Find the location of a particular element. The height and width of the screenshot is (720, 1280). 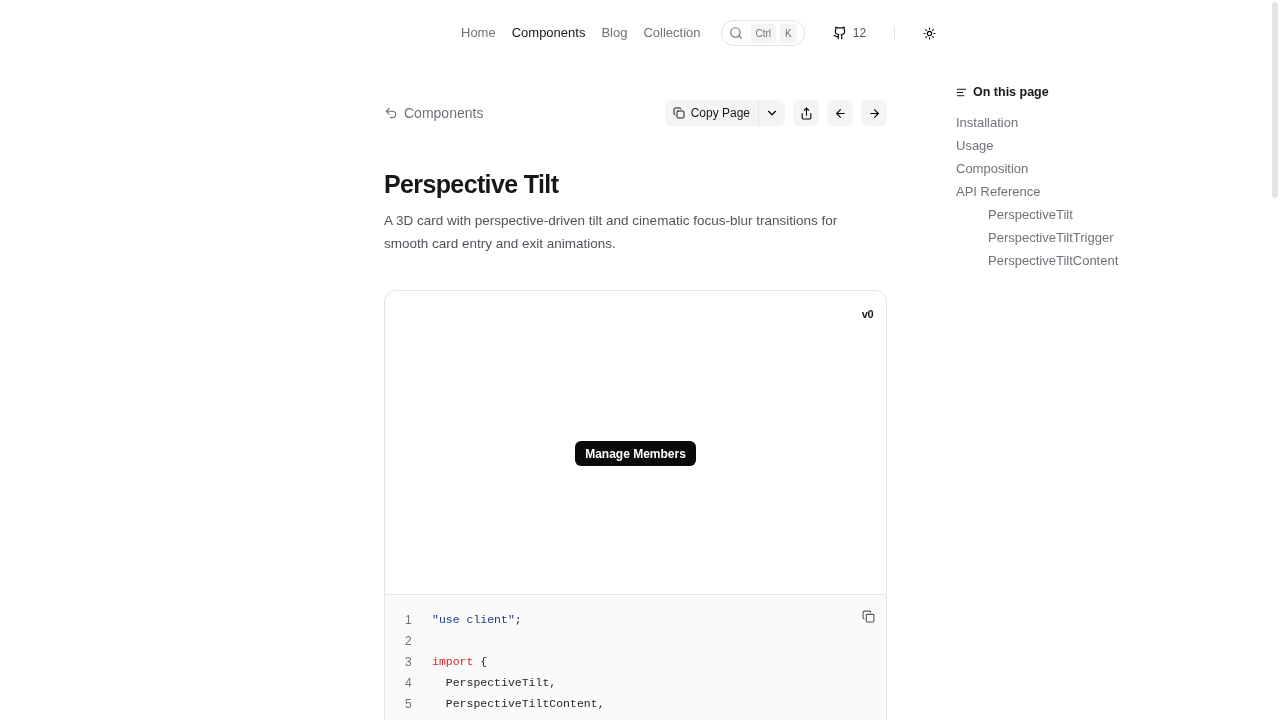

star-count: 12 is located at coordinates (859, 33).